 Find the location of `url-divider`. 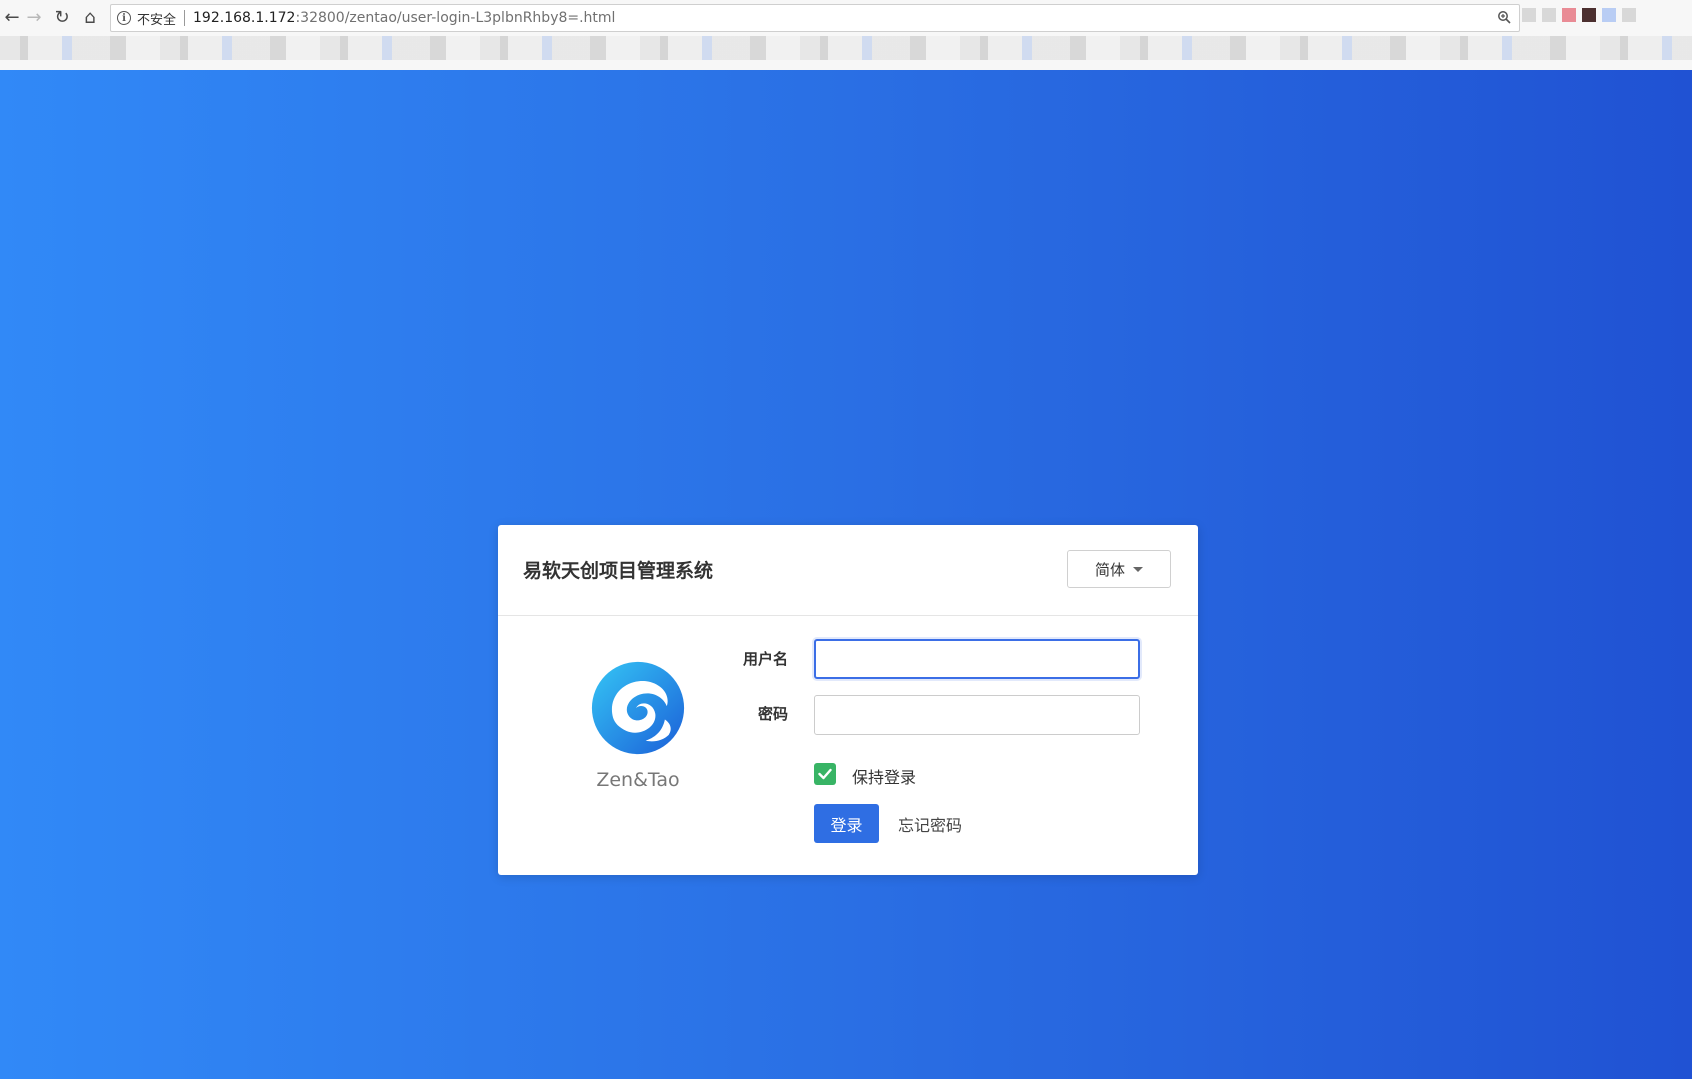

url-divider is located at coordinates (185, 18).